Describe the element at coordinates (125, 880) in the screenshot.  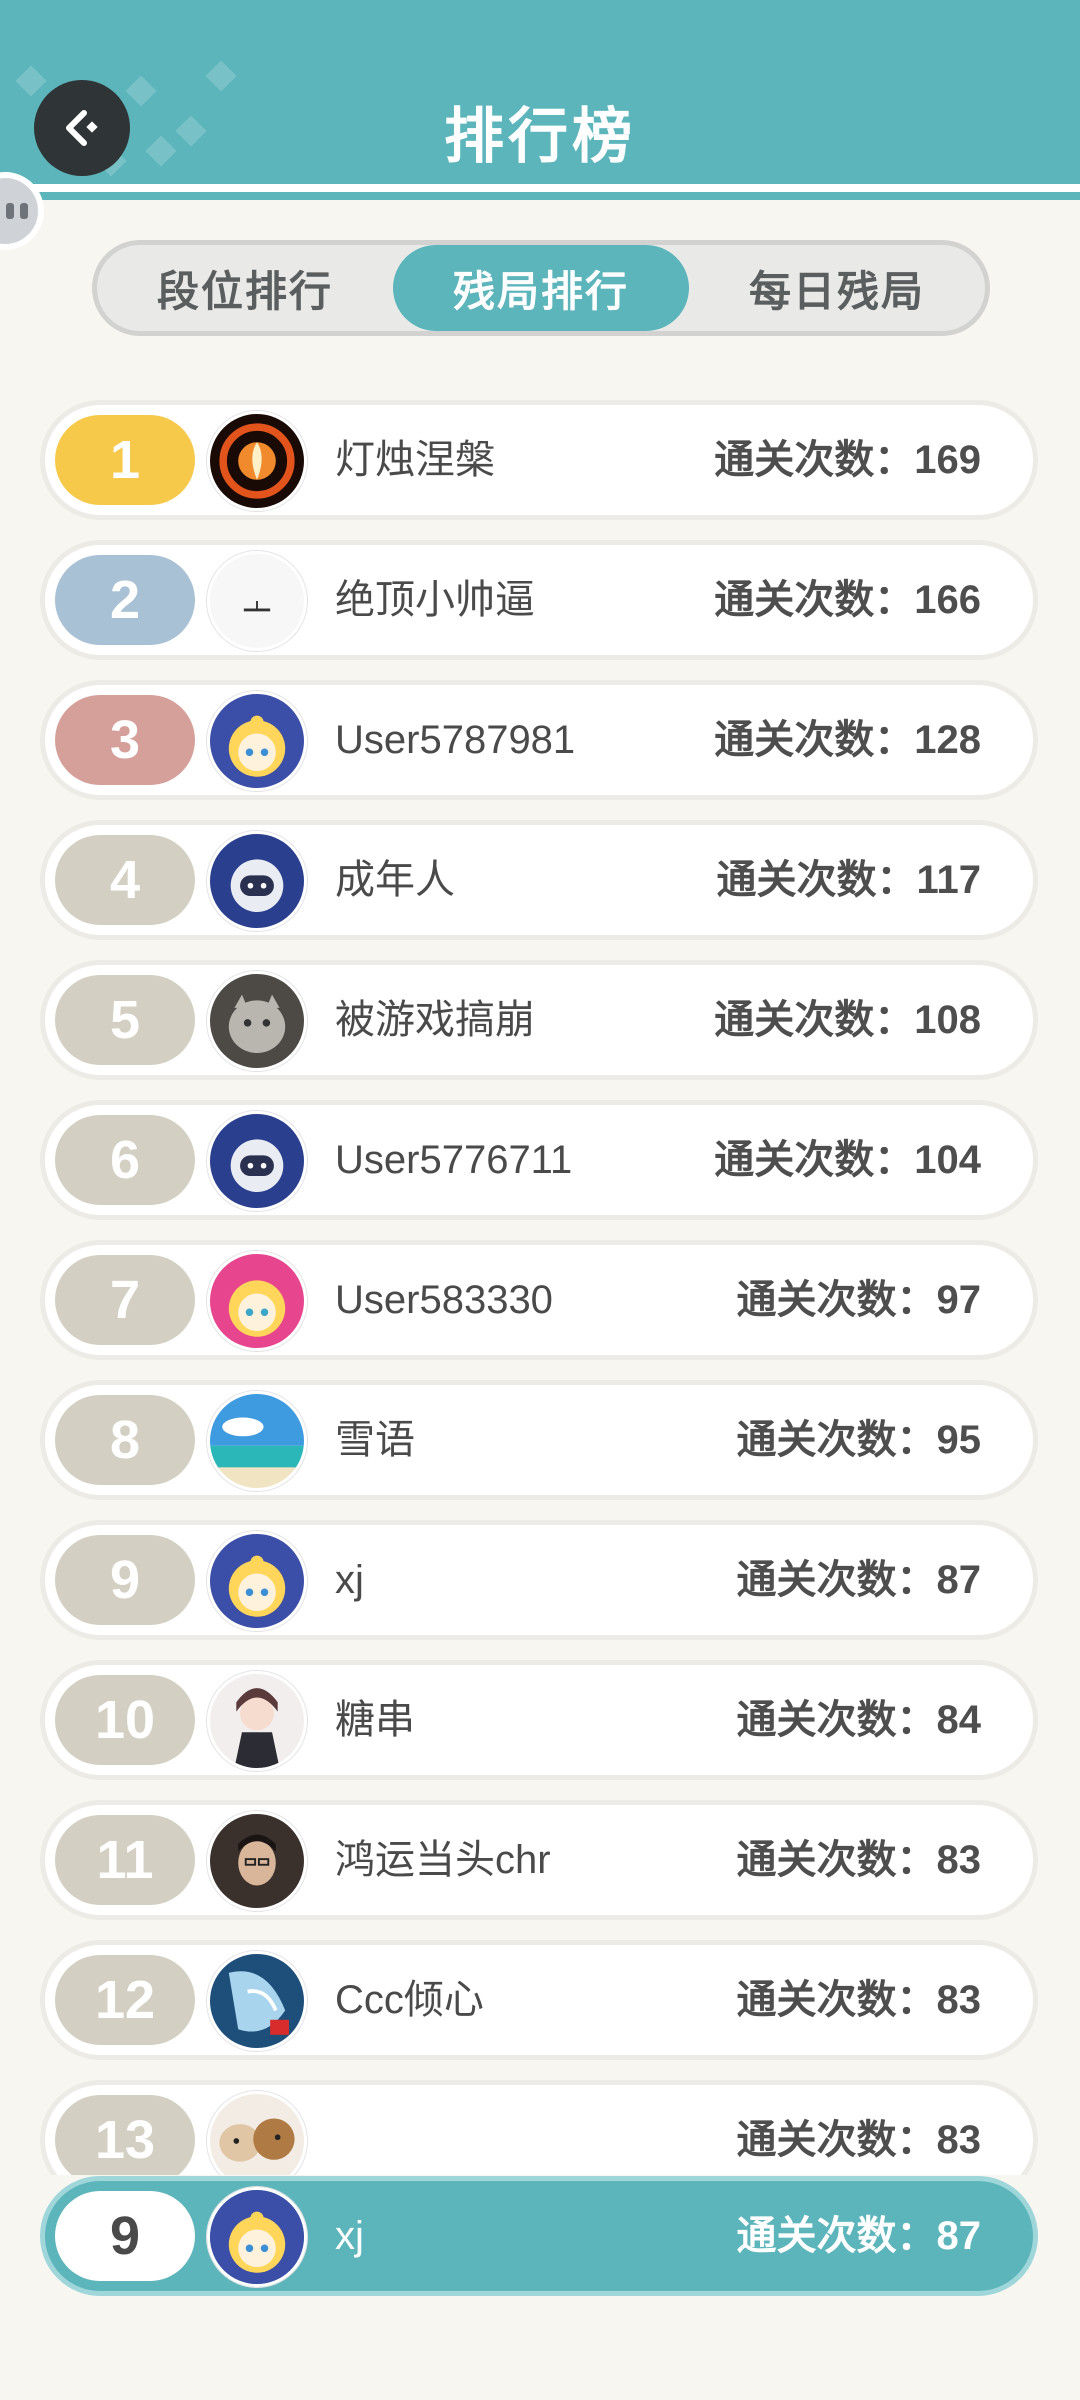
I see `rank-badge: 4` at that location.